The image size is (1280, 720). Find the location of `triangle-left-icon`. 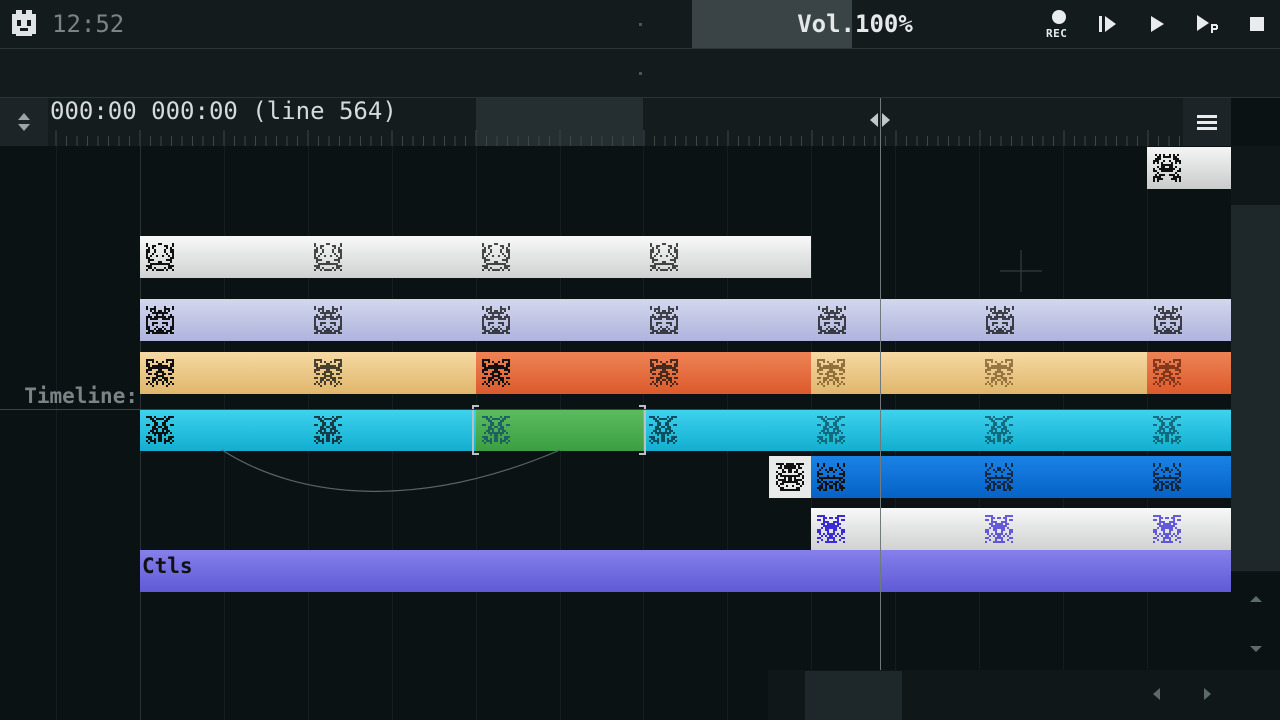

triangle-left-icon is located at coordinates (1156, 694).